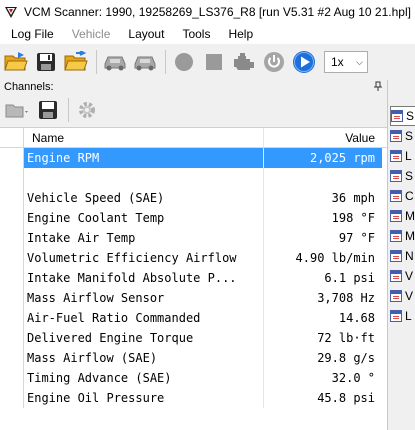  I want to click on channel-name-cell: Mass Airflow (SAE), so click(144, 358).